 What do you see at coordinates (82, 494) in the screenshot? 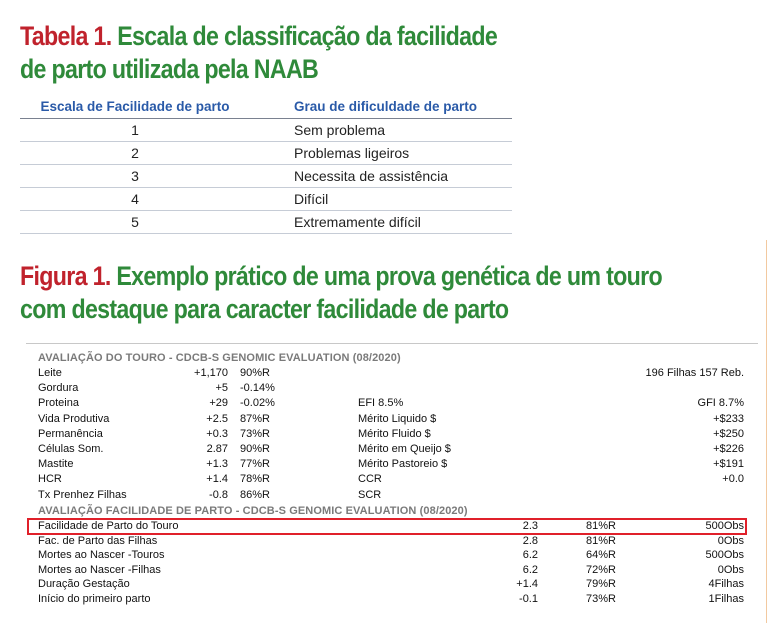
I see `trait-name: Tx Prenhez Filhas` at bounding box center [82, 494].